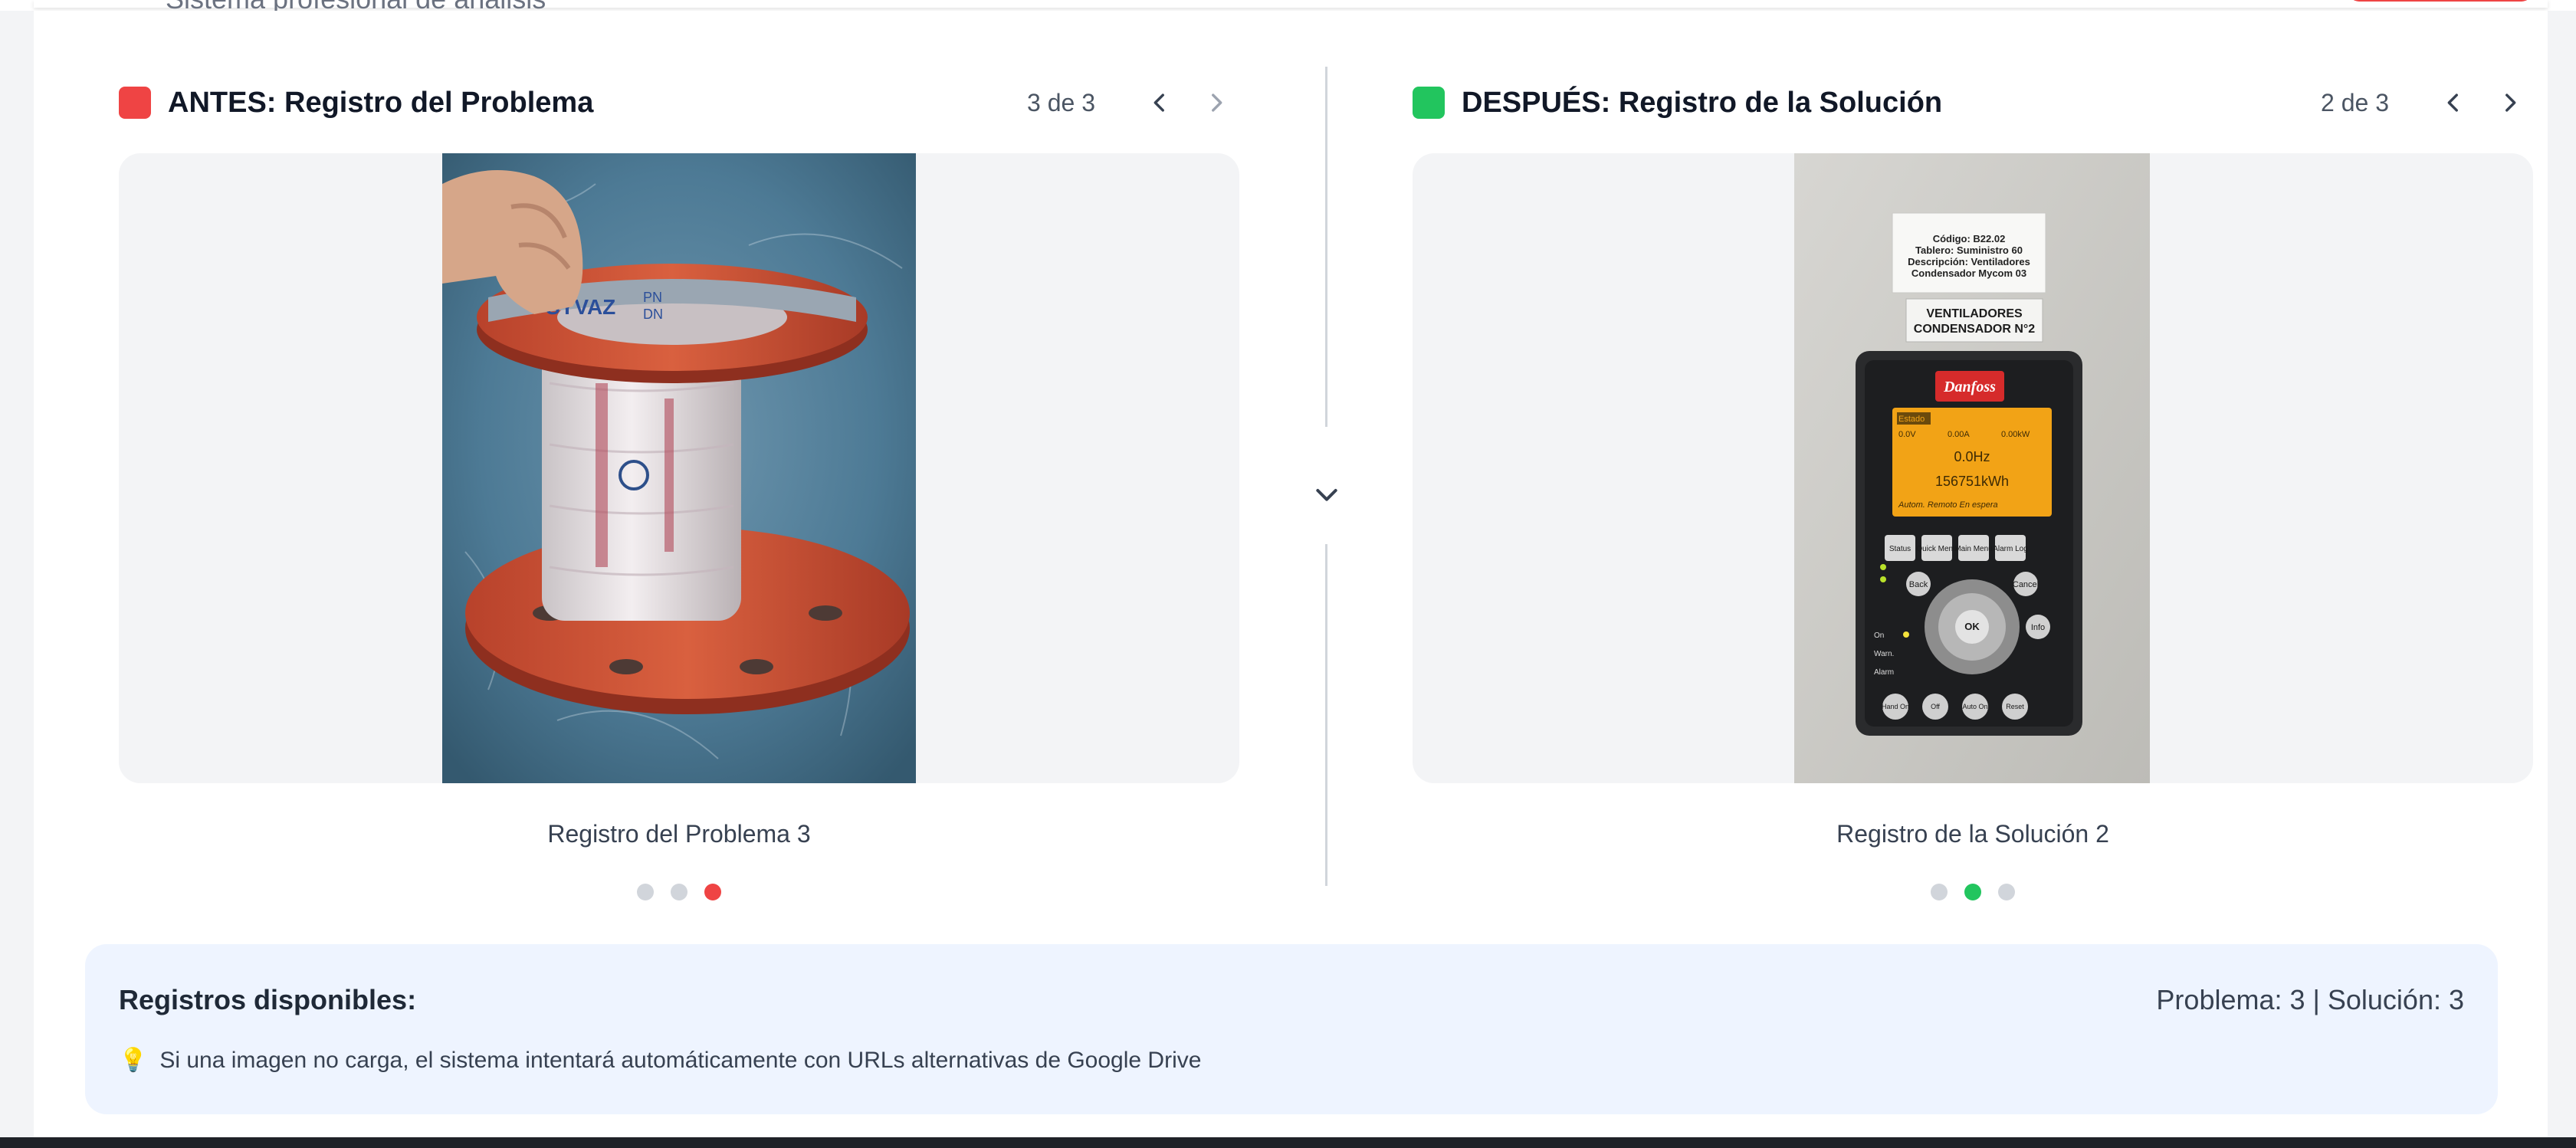 The width and height of the screenshot is (2576, 1148). What do you see at coordinates (1702, 102) in the screenshot?
I see `after-title: DESPUÉS: Registro de la Solución` at bounding box center [1702, 102].